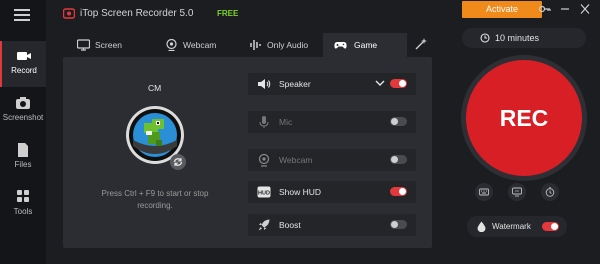  Describe the element at coordinates (264, 122) in the screenshot. I see `microphone-icon` at that location.